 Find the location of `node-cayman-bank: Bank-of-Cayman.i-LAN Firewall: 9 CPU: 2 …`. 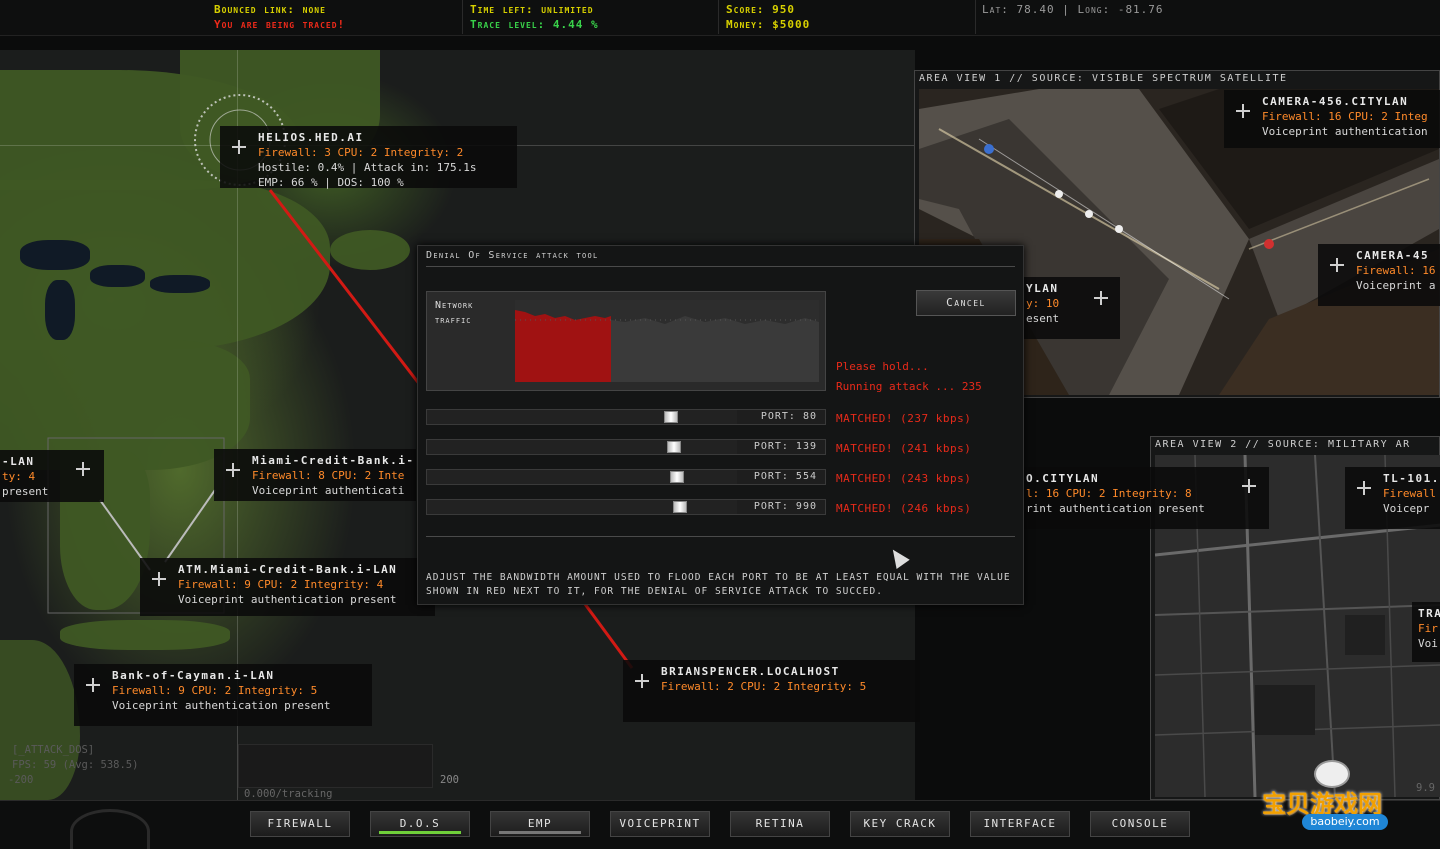

node-cayman-bank: Bank-of-Cayman.i-LAN Firewall: 9 CPU: 2 … is located at coordinates (223, 695).